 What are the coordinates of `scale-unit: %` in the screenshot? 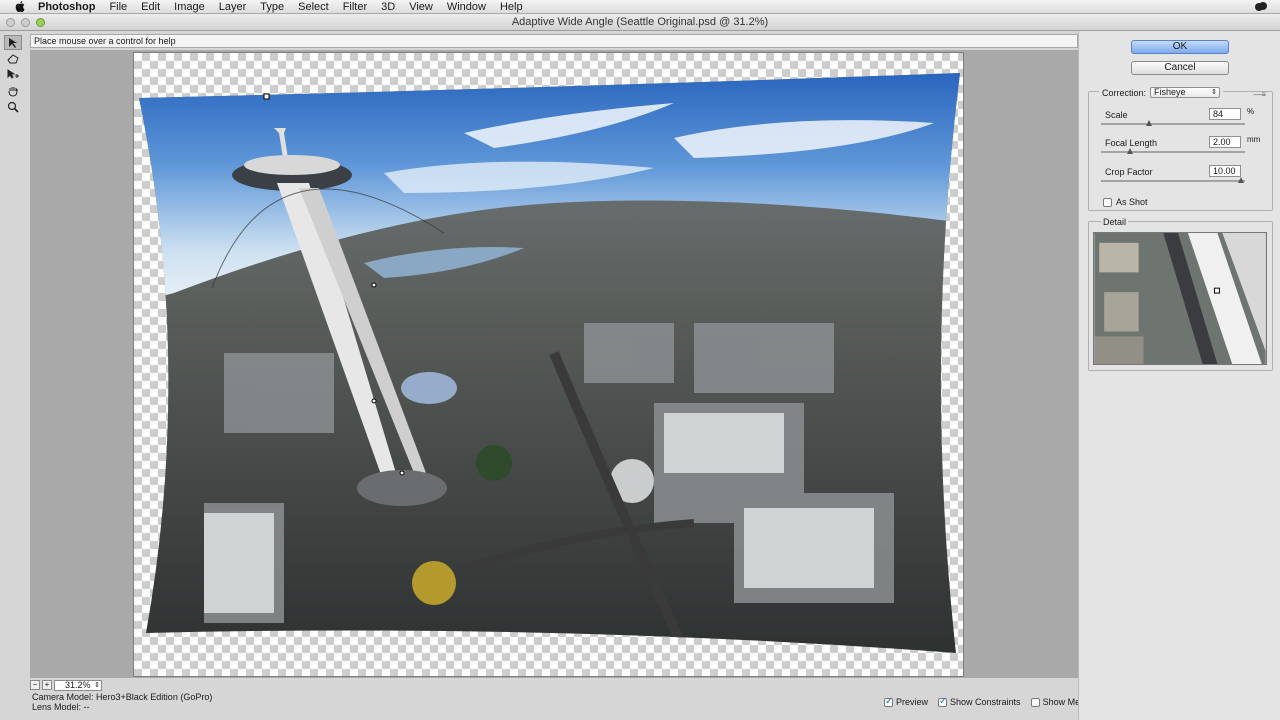 It's located at (1251, 111).